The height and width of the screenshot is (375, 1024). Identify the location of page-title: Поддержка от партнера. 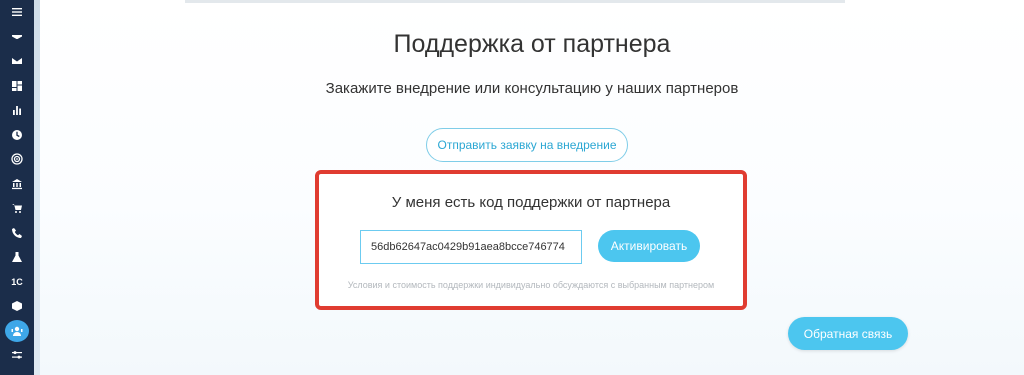
(532, 44).